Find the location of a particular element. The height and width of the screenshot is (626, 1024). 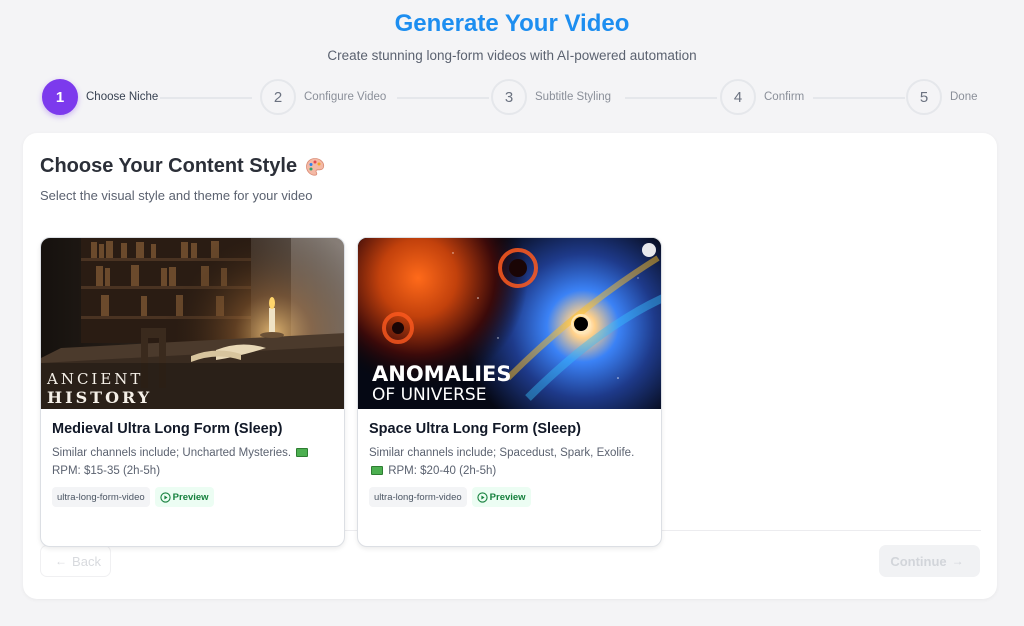

niche-thumbnail: ANOMALIES OF UNIVERSE is located at coordinates (509, 323).